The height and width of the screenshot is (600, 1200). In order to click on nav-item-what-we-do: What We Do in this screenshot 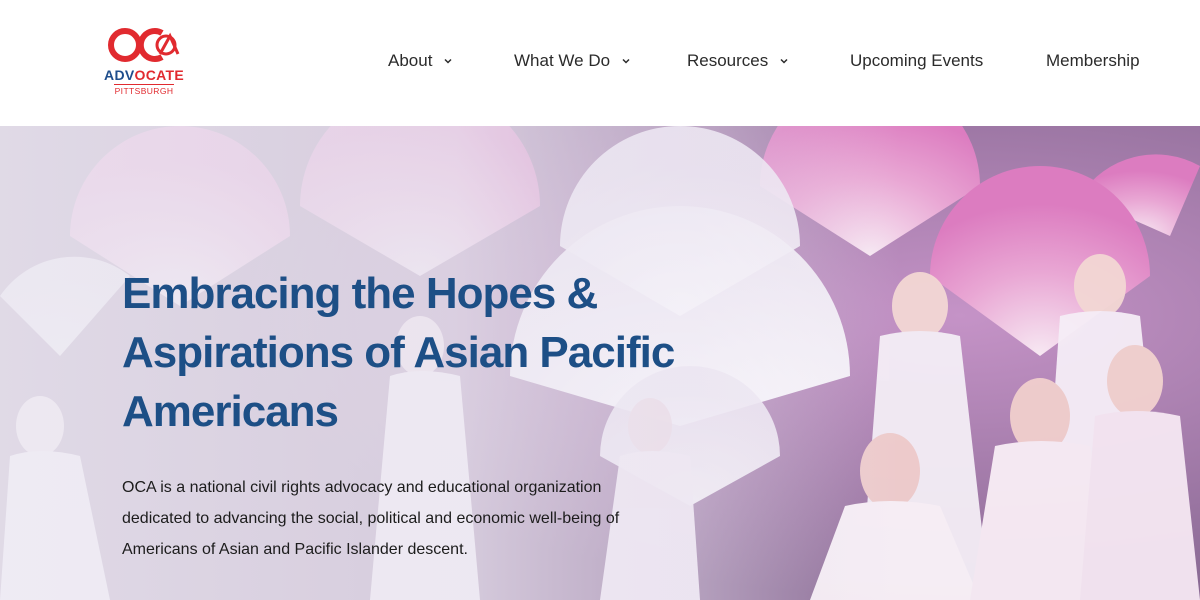, I will do `click(573, 61)`.